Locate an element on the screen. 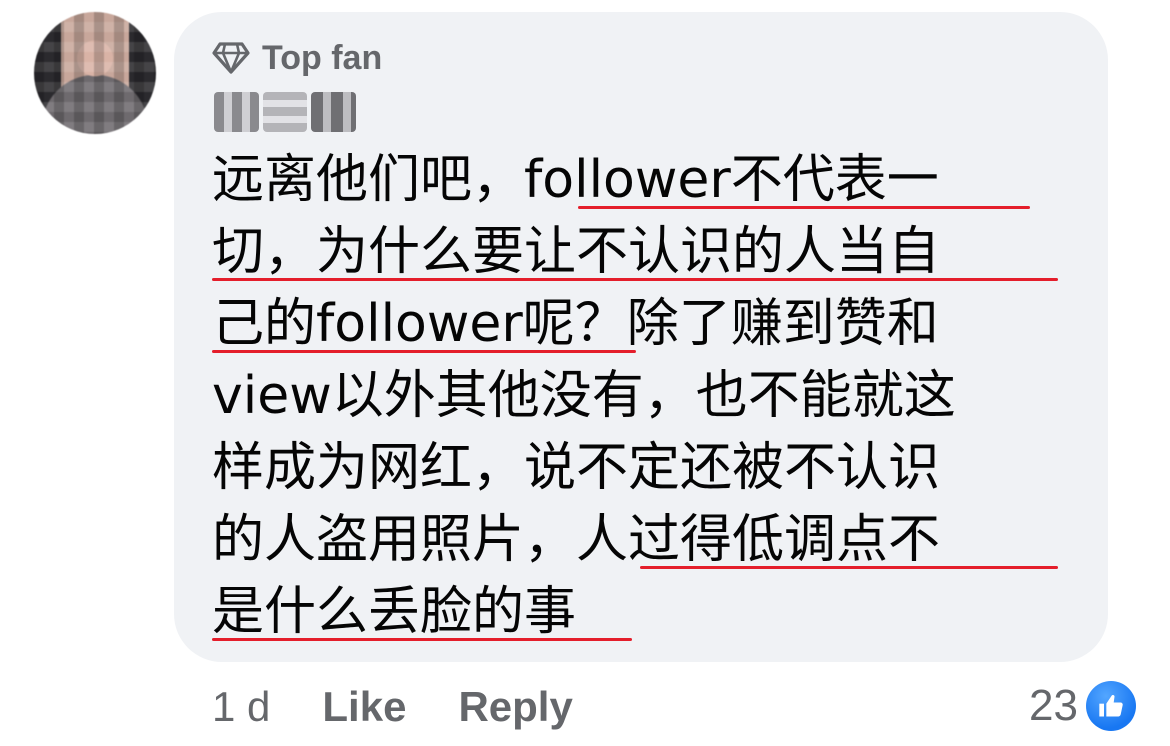  comment-line: 远离他们吧，follower不代表一 is located at coordinates (652, 180).